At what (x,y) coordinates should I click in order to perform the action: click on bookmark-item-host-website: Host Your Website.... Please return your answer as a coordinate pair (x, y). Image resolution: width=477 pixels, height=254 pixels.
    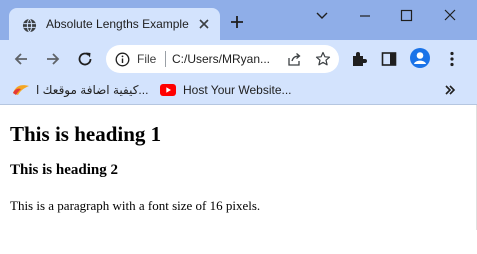
    Looking at the image, I should click on (226, 90).